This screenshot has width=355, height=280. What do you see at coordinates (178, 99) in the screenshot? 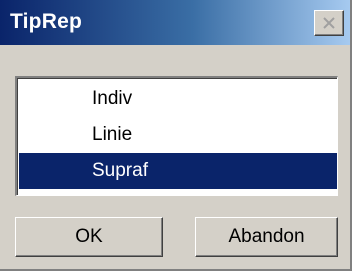
I see `list-item-indiv: Indiv` at bounding box center [178, 99].